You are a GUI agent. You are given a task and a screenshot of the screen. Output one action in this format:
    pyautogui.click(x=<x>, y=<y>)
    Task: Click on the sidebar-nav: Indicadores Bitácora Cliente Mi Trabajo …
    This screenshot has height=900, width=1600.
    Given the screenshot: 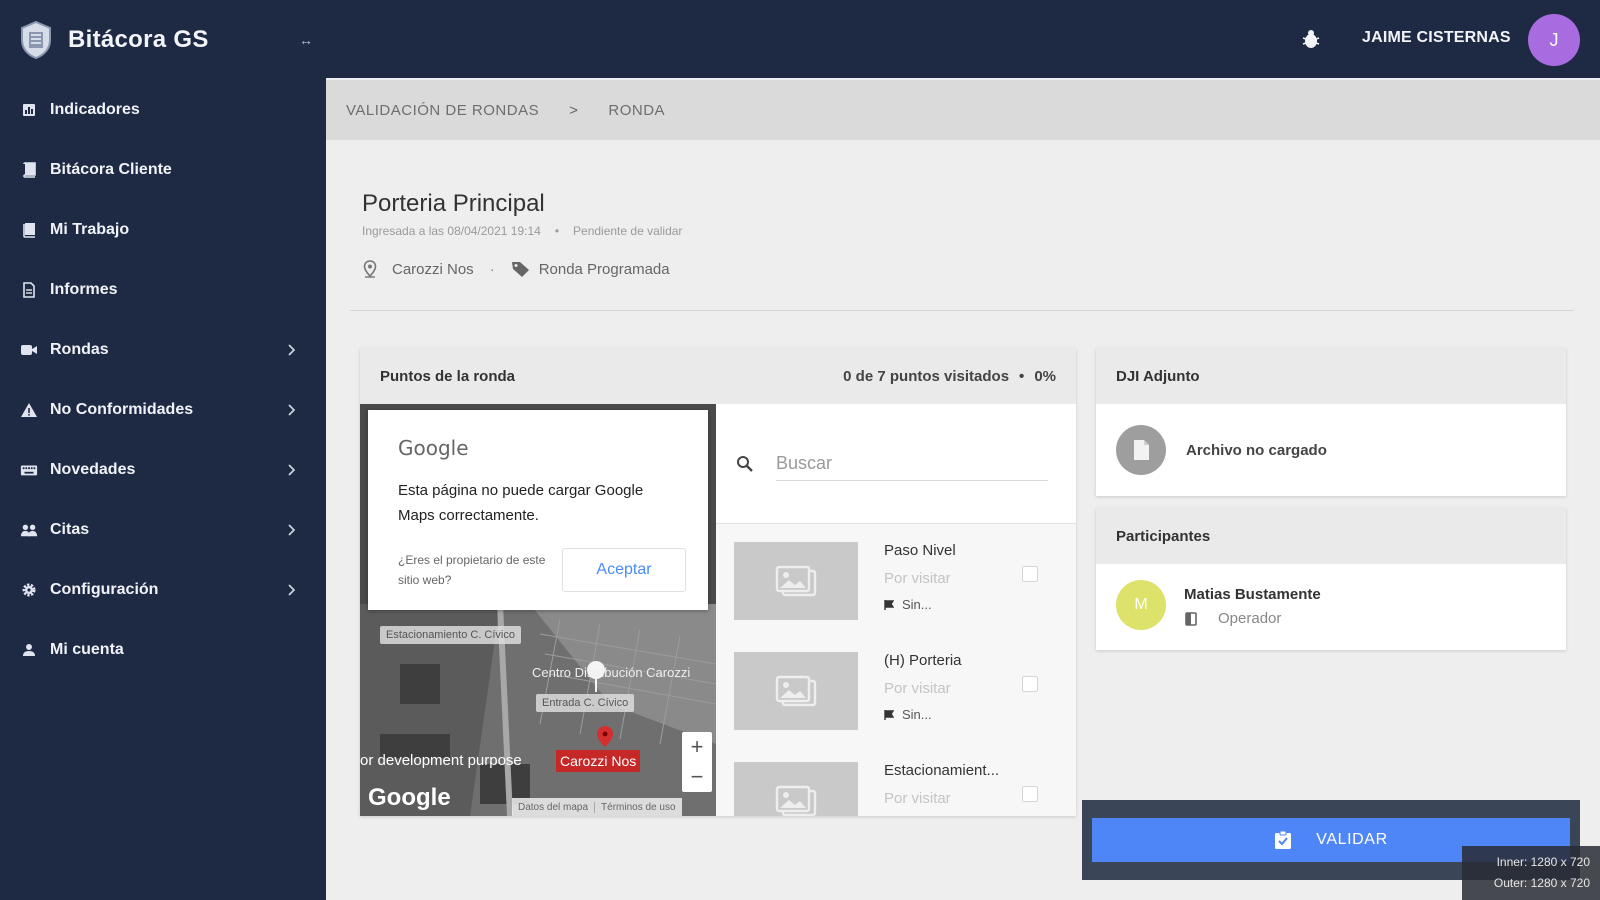 What is the action you would take?
    pyautogui.click(x=163, y=380)
    